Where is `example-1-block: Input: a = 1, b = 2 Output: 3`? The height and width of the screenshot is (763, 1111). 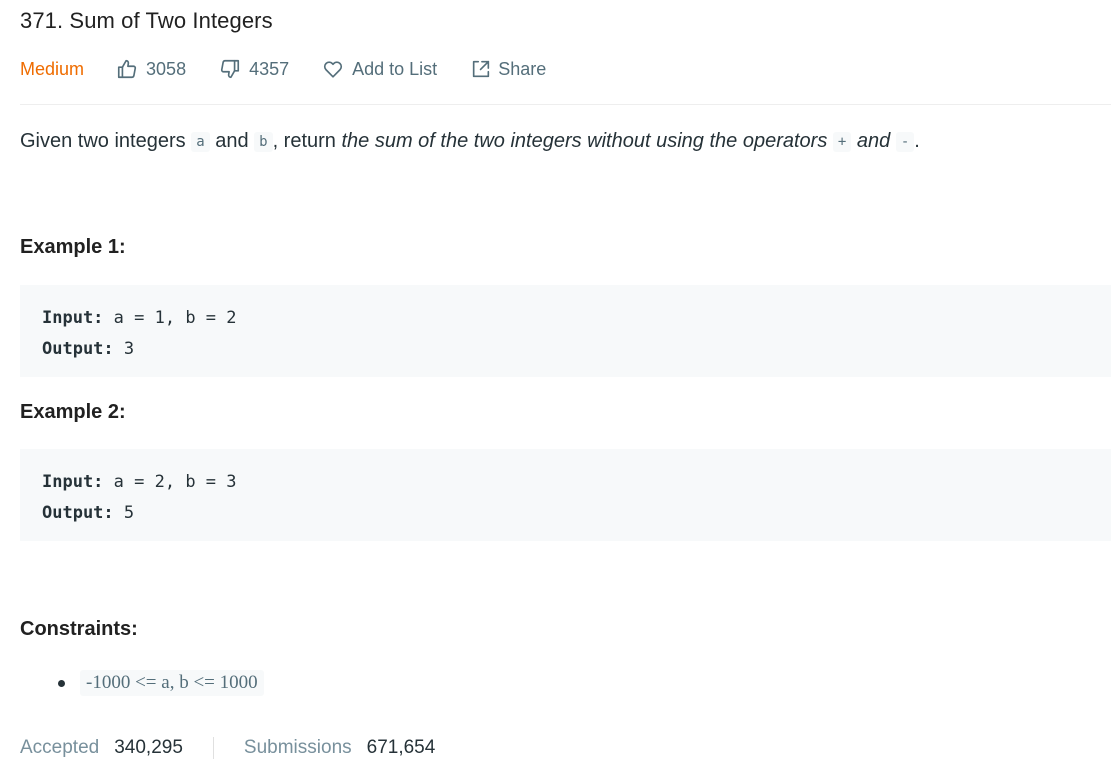
example-1-block: Input: a = 1, b = 2 Output: 3 is located at coordinates (565, 331).